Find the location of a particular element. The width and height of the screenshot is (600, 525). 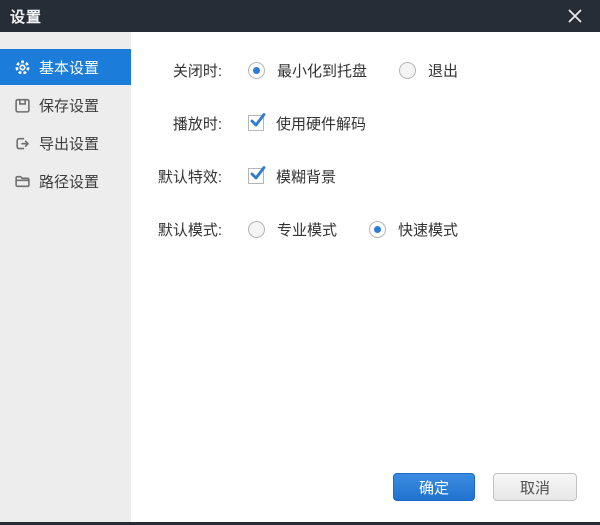

option-hardware-decode: 使用硬件解码 is located at coordinates (307, 123).